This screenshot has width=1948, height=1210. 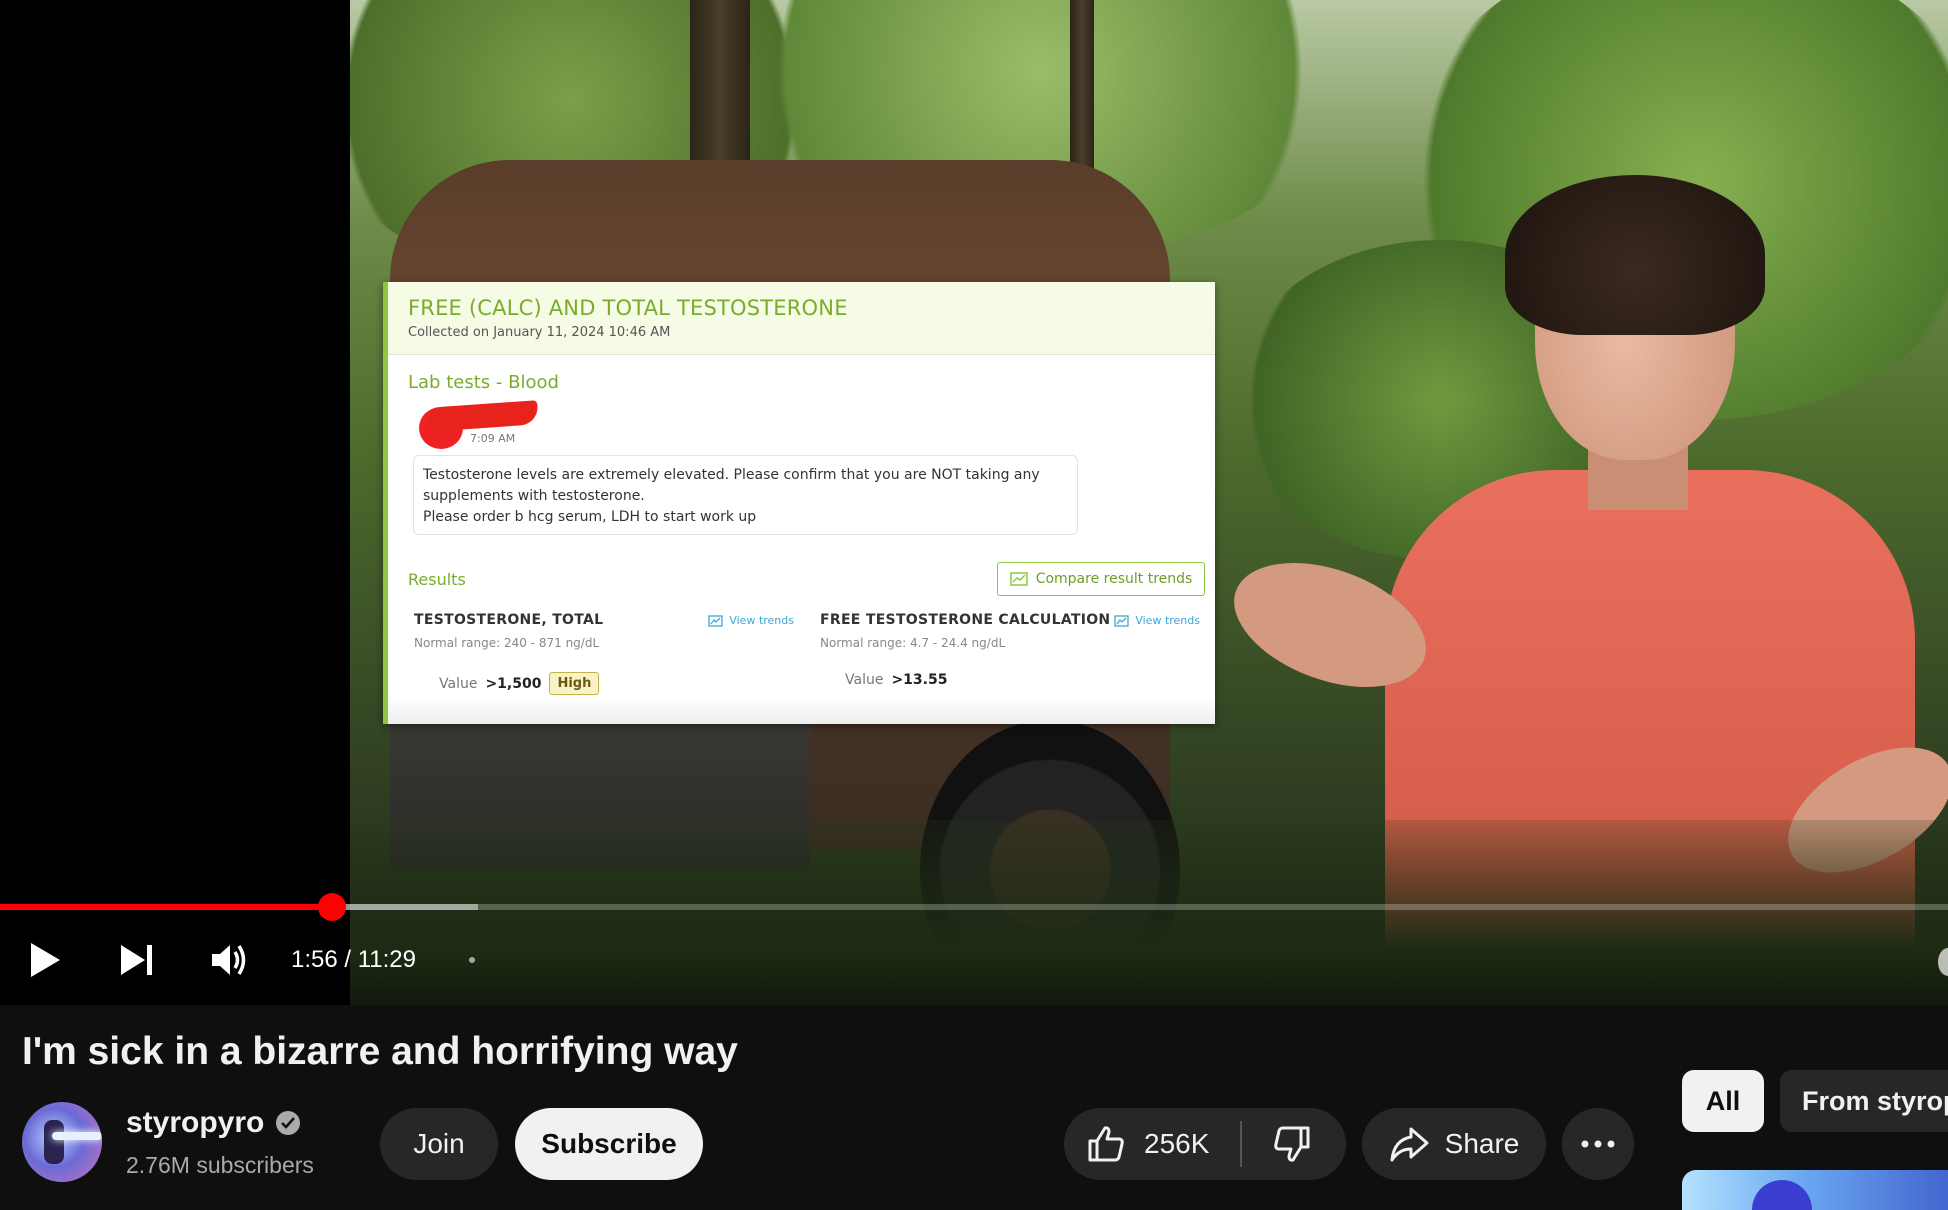 I want to click on like-dislike-group: 256K, so click(x=1205, y=1144).